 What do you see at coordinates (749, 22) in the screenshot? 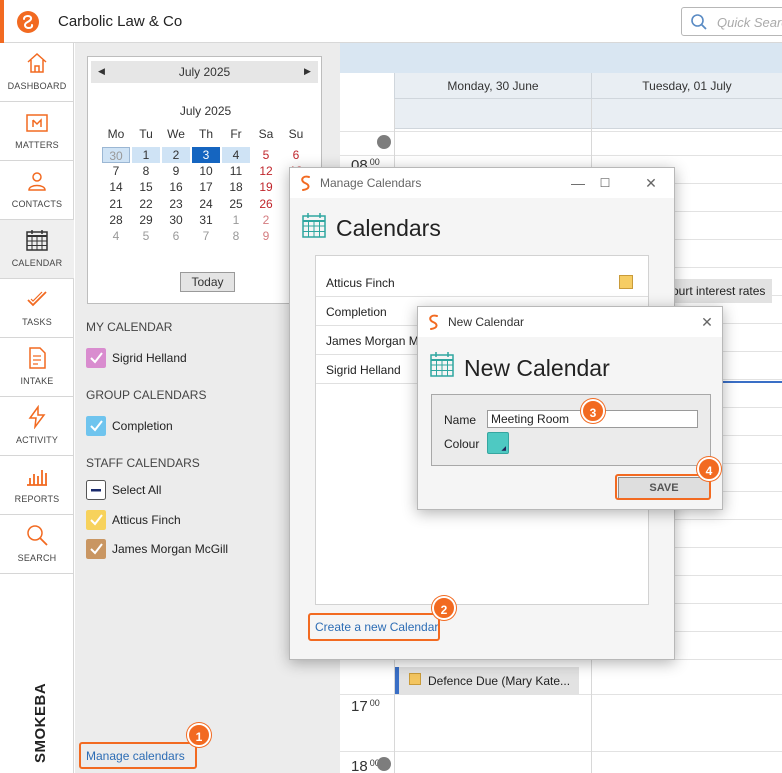
I see `search-placeholder: Quick Search` at bounding box center [749, 22].